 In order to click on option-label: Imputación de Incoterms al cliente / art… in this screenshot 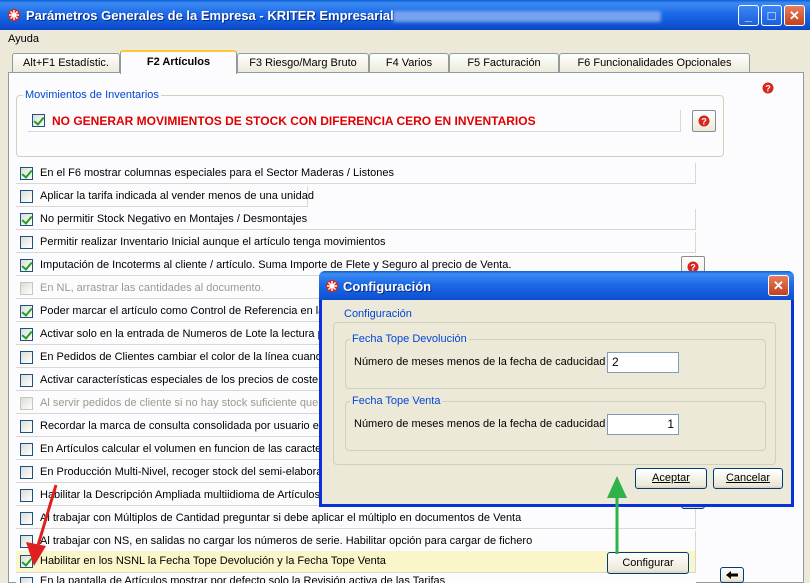, I will do `click(276, 265)`.